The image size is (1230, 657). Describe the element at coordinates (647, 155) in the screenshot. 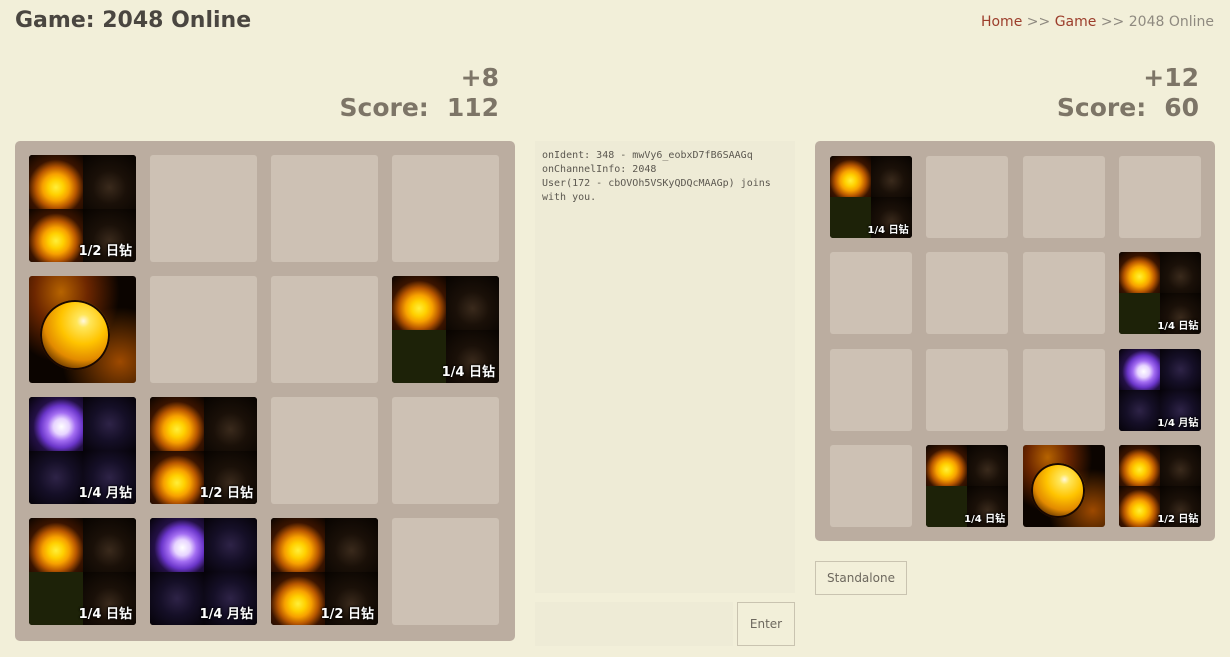

I see `chat-line: onIdent: 348 - mwVy6_eobxD7fB6SAAGq` at that location.